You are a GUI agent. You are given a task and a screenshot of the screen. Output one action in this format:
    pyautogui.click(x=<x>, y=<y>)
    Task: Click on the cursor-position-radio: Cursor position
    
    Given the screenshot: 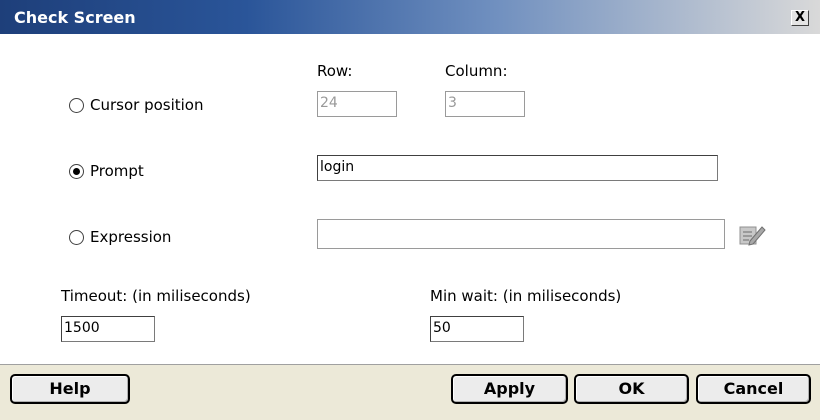 What is the action you would take?
    pyautogui.click(x=136, y=105)
    